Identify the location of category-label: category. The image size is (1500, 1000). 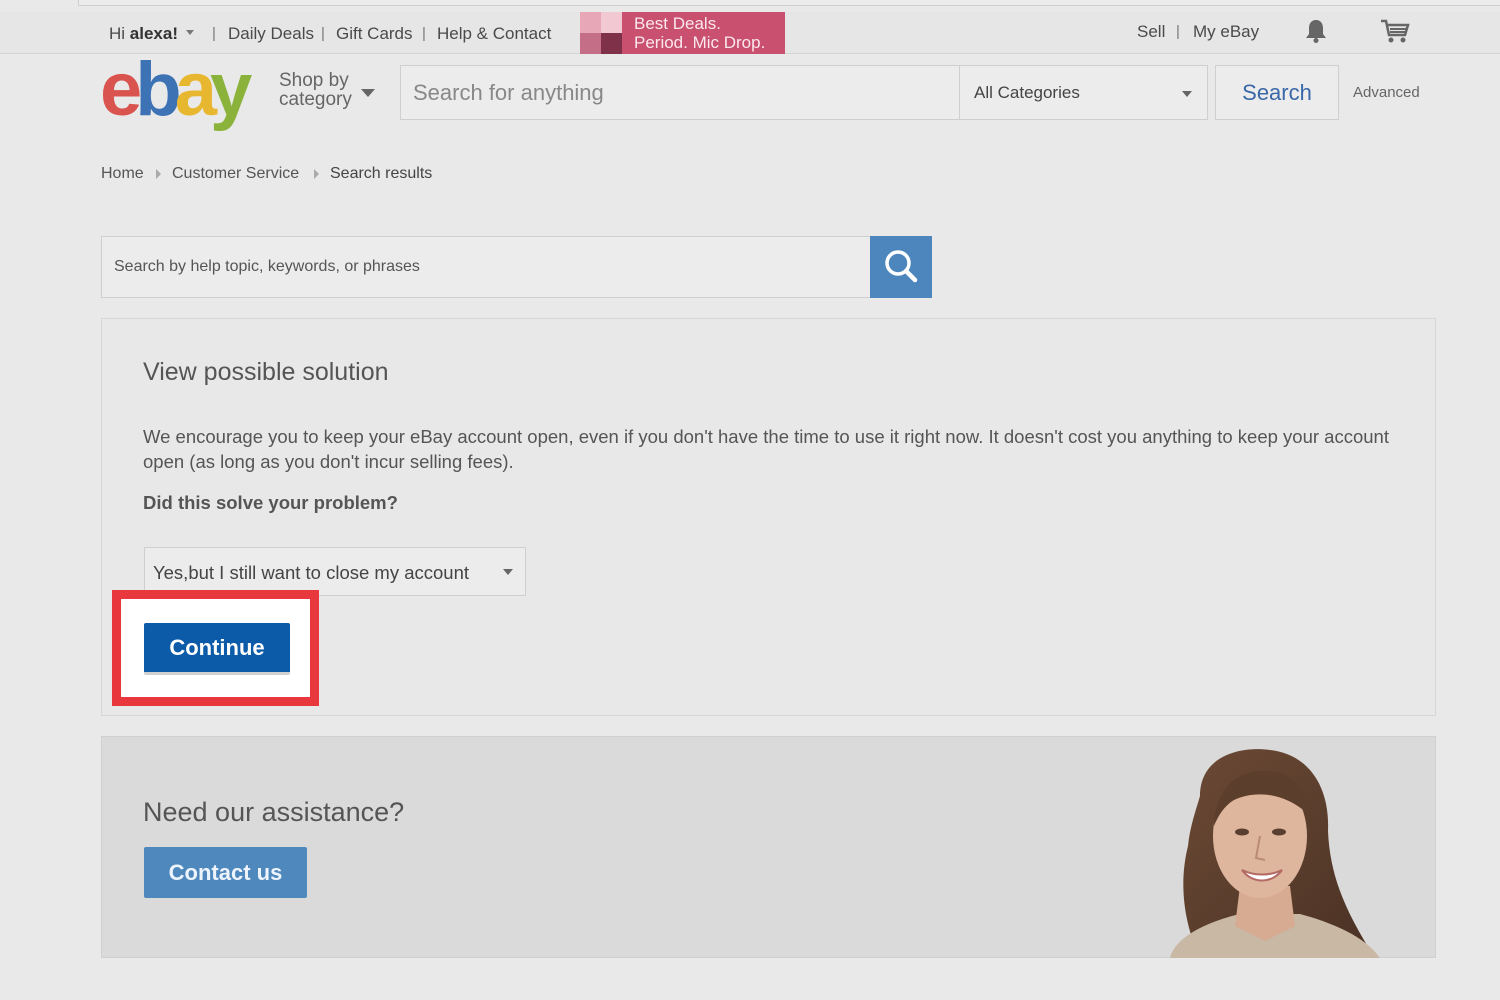
(315, 99).